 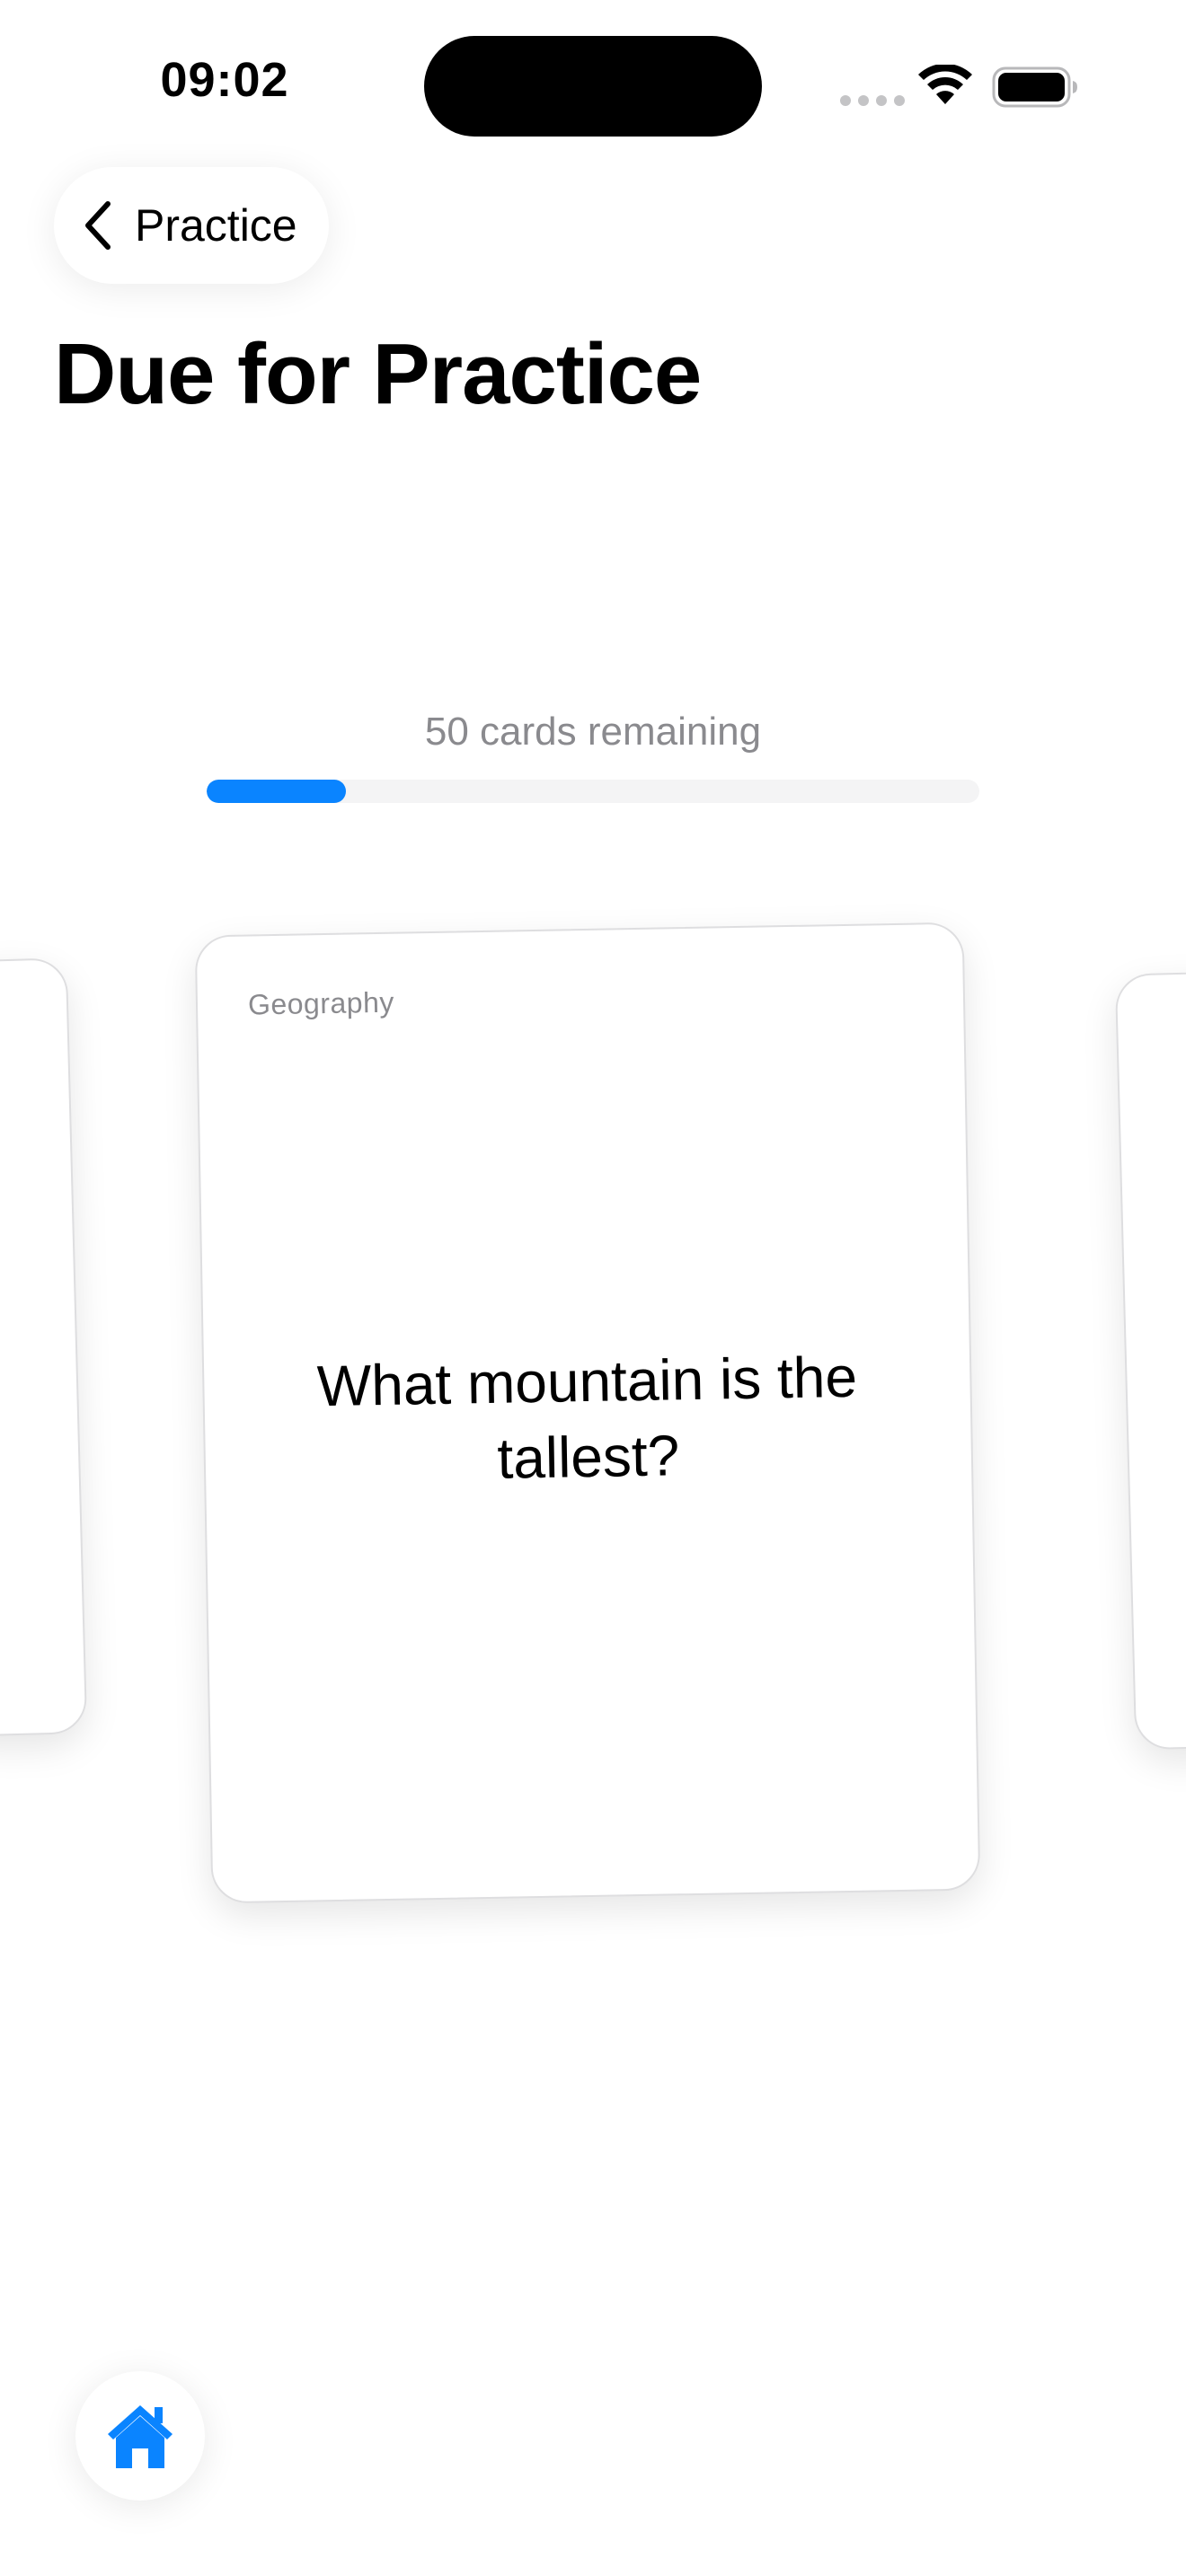 What do you see at coordinates (945, 84) in the screenshot?
I see `wifi-icon` at bounding box center [945, 84].